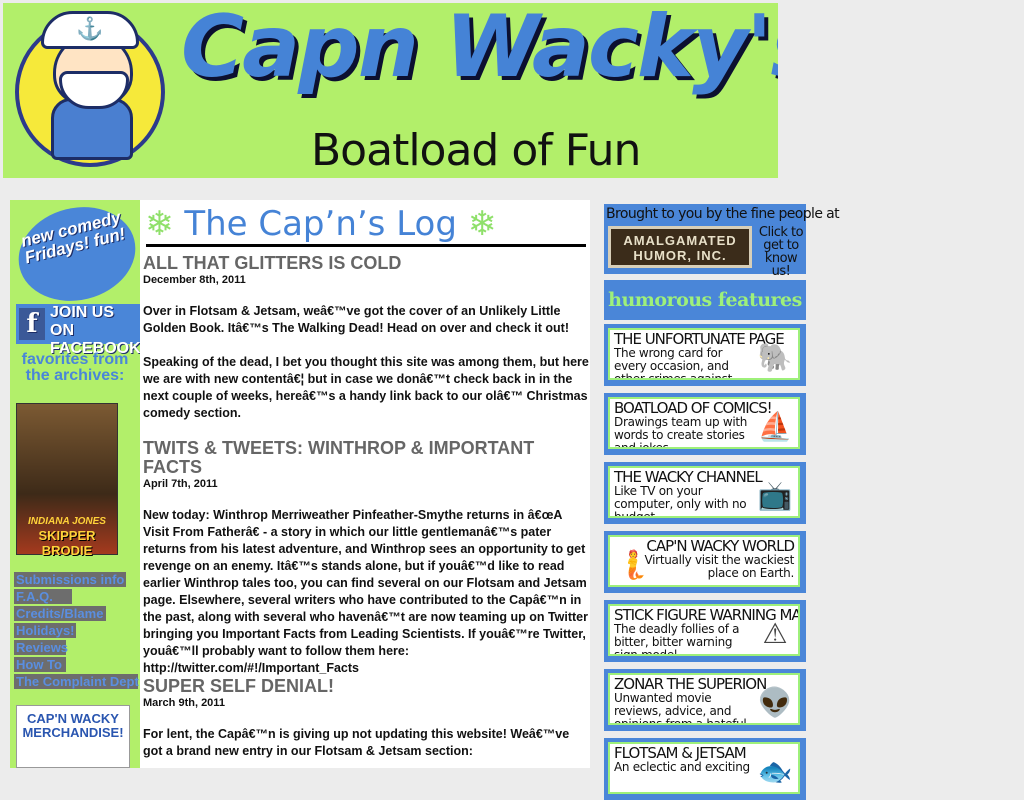  What do you see at coordinates (775, 357) in the screenshot?
I see `card-icon: 🐘` at bounding box center [775, 357].